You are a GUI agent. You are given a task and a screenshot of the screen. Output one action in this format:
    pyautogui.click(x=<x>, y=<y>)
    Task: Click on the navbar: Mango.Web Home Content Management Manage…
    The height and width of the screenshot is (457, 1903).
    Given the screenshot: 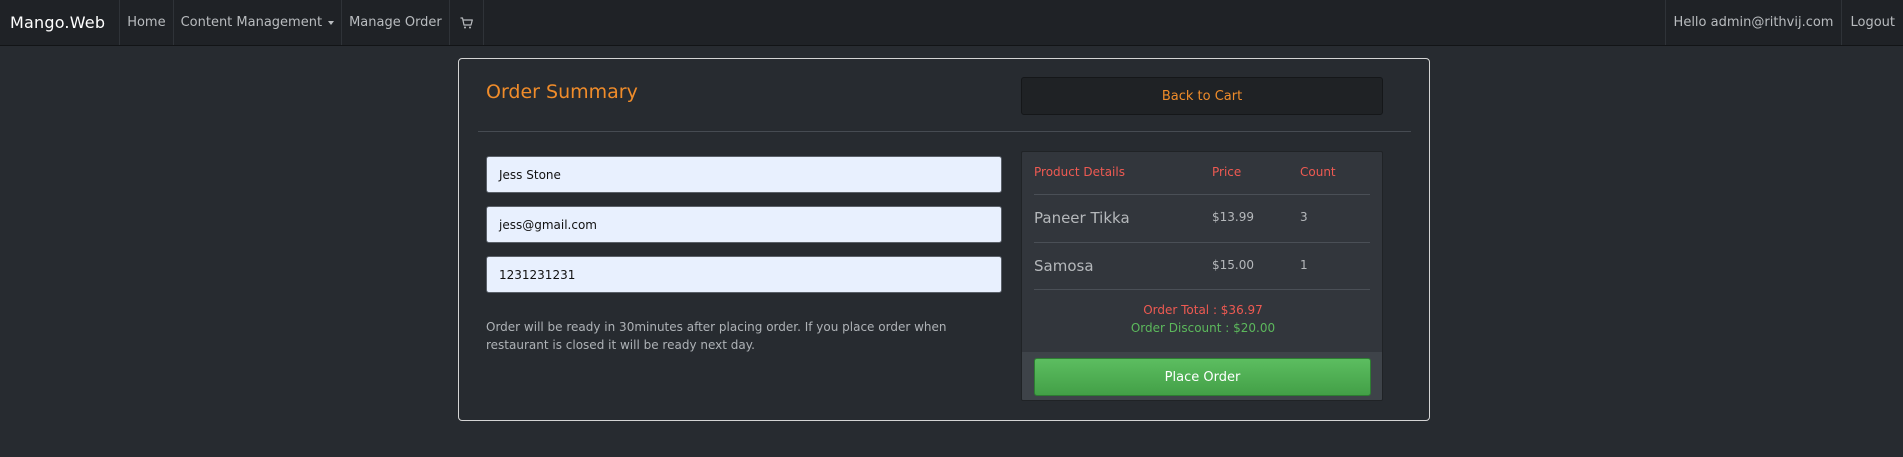 What is the action you would take?
    pyautogui.click(x=951, y=23)
    